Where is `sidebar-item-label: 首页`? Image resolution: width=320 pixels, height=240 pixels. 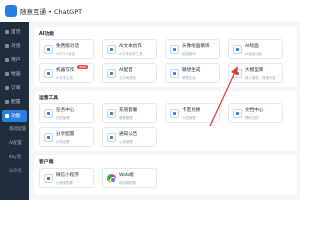 sidebar-item-label: 首页 is located at coordinates (16, 32).